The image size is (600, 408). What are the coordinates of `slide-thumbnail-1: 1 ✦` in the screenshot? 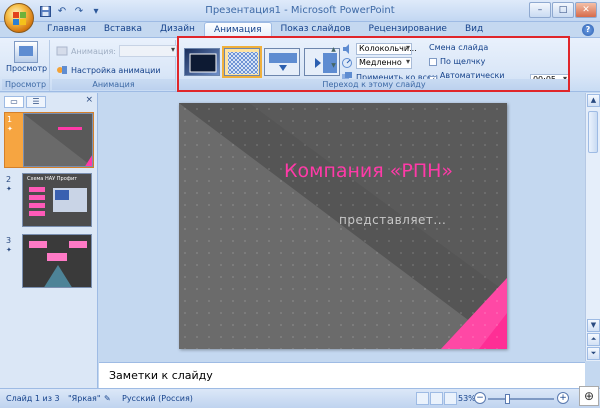 It's located at (49, 140).